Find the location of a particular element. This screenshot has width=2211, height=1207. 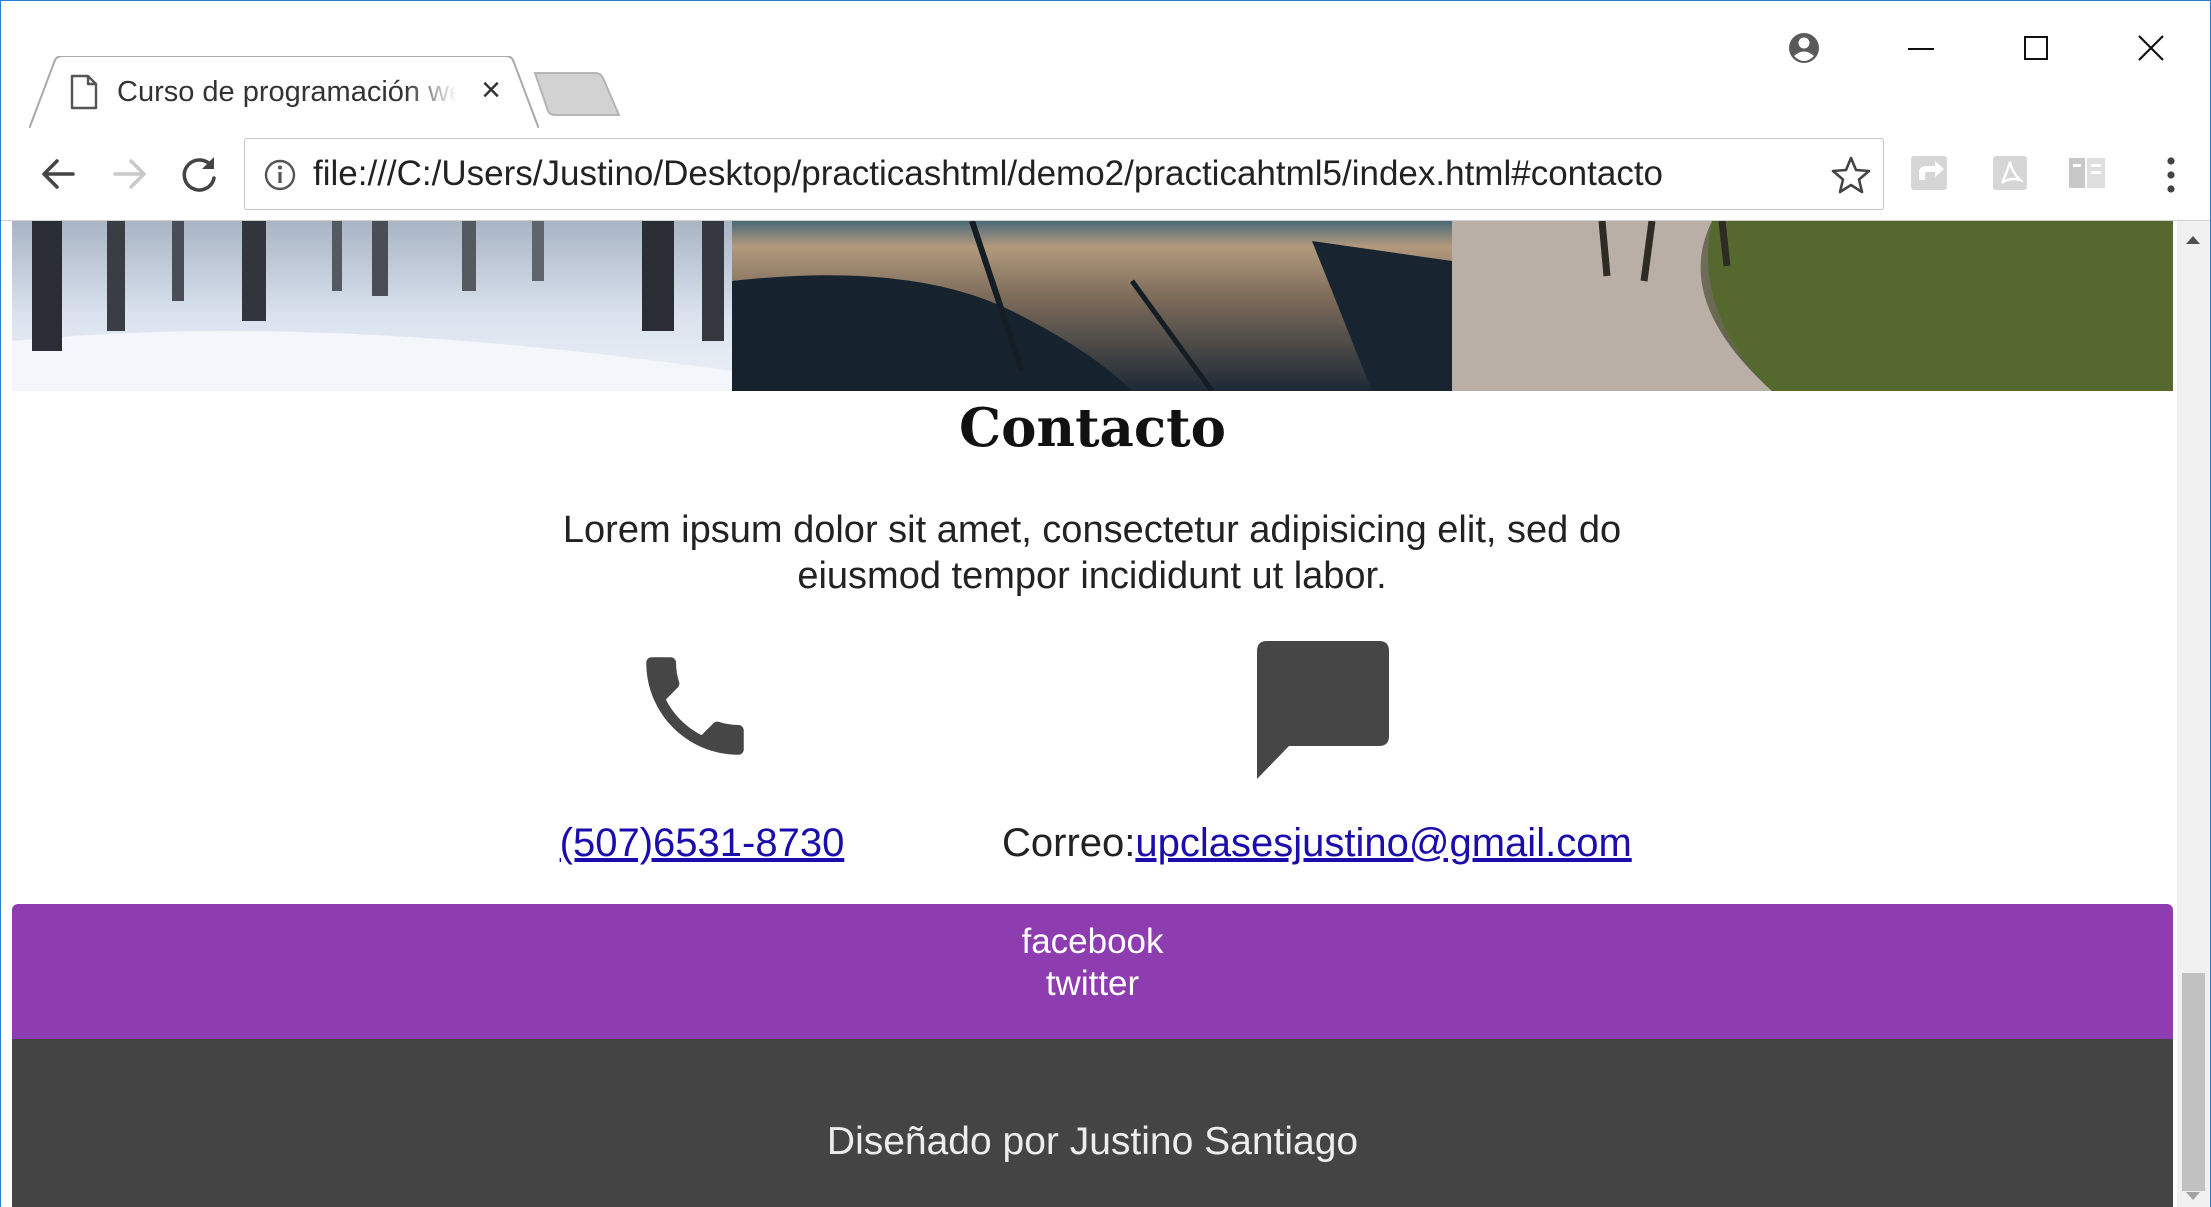

facebook-link: facebook is located at coordinates (1092, 942).